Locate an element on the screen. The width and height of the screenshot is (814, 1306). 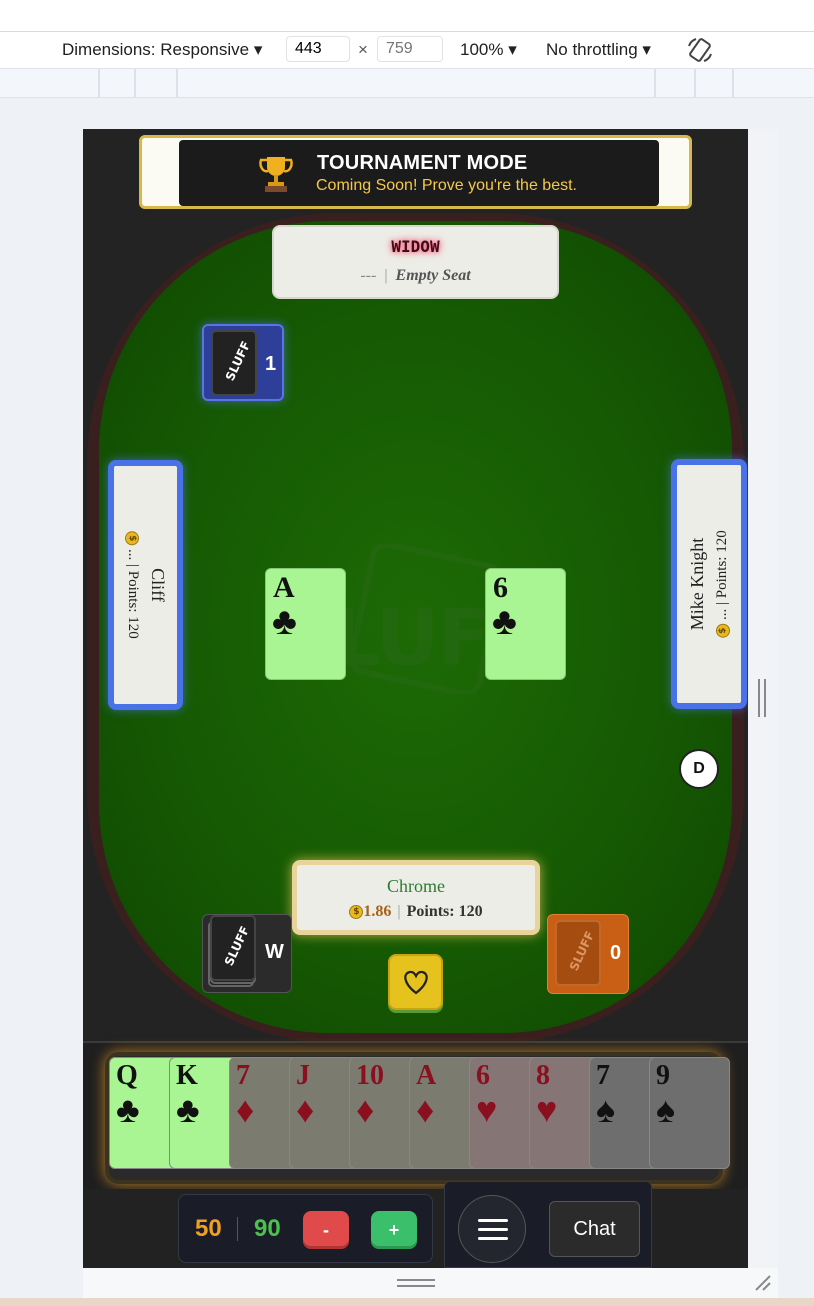
hamburger-menu-icon is located at coordinates (492, 1229).